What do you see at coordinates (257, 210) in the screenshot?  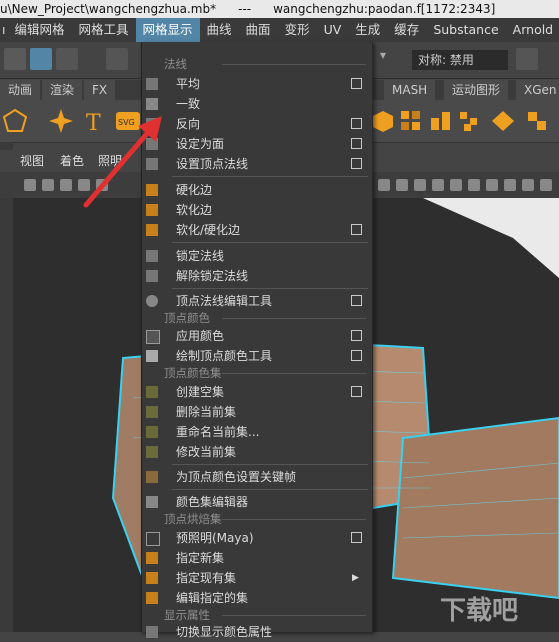 I see `menu-item-soften-edge: 软化边` at bounding box center [257, 210].